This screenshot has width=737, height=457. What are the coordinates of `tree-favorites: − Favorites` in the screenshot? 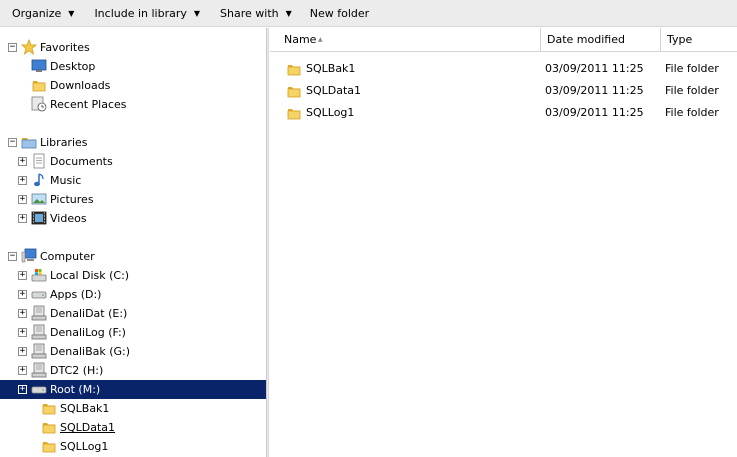 It's located at (133, 47).